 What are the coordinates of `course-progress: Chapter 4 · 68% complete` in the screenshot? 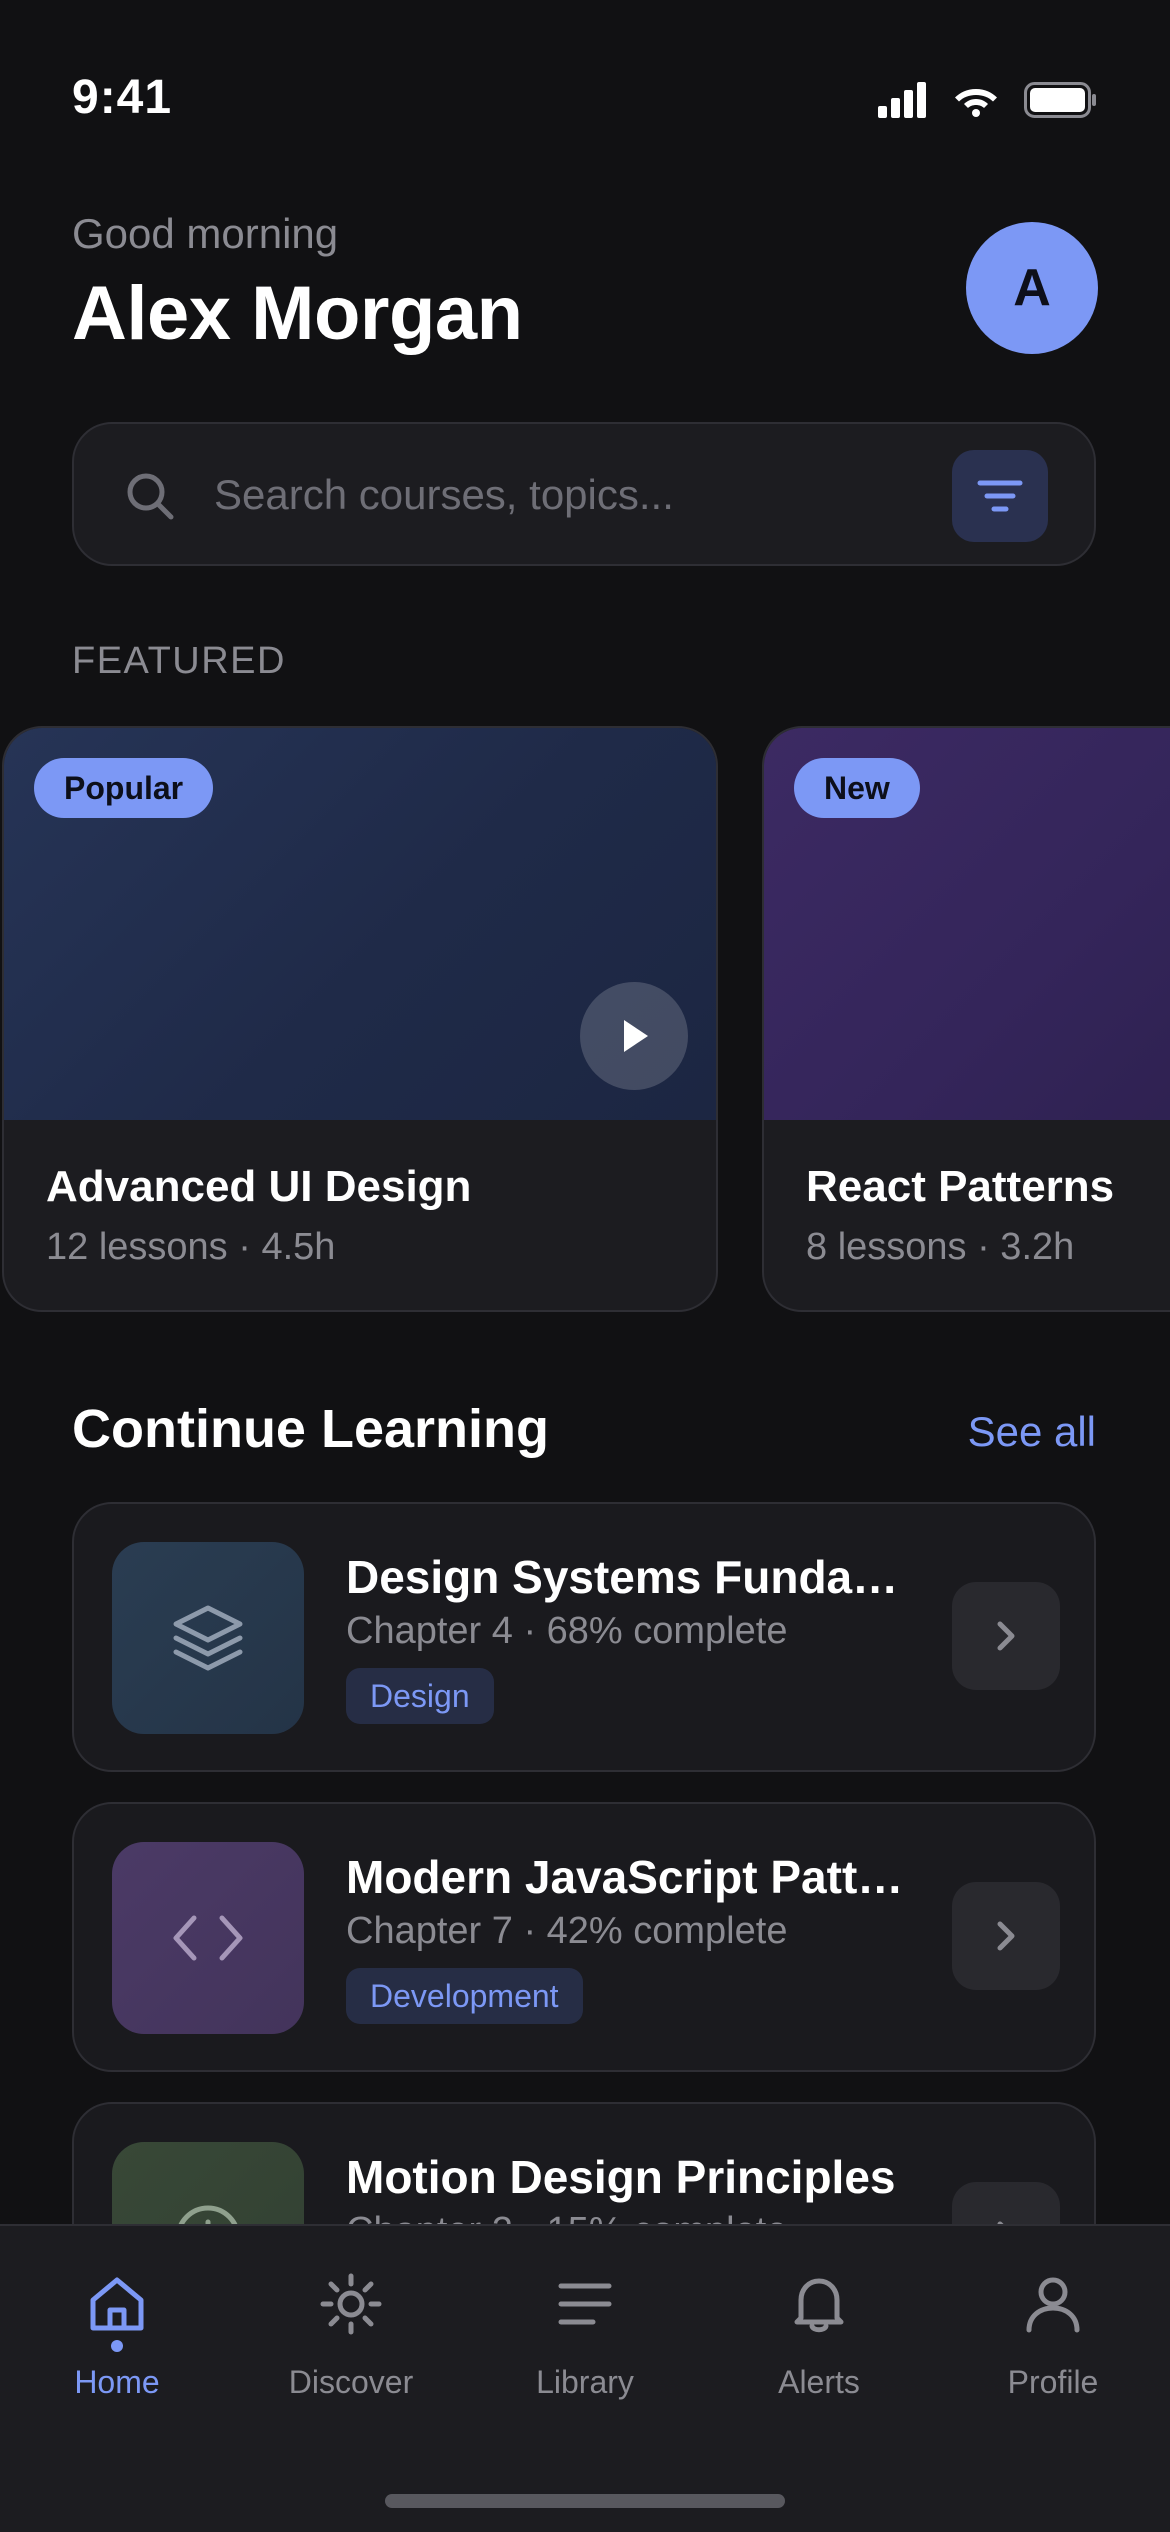 It's located at (567, 1631).